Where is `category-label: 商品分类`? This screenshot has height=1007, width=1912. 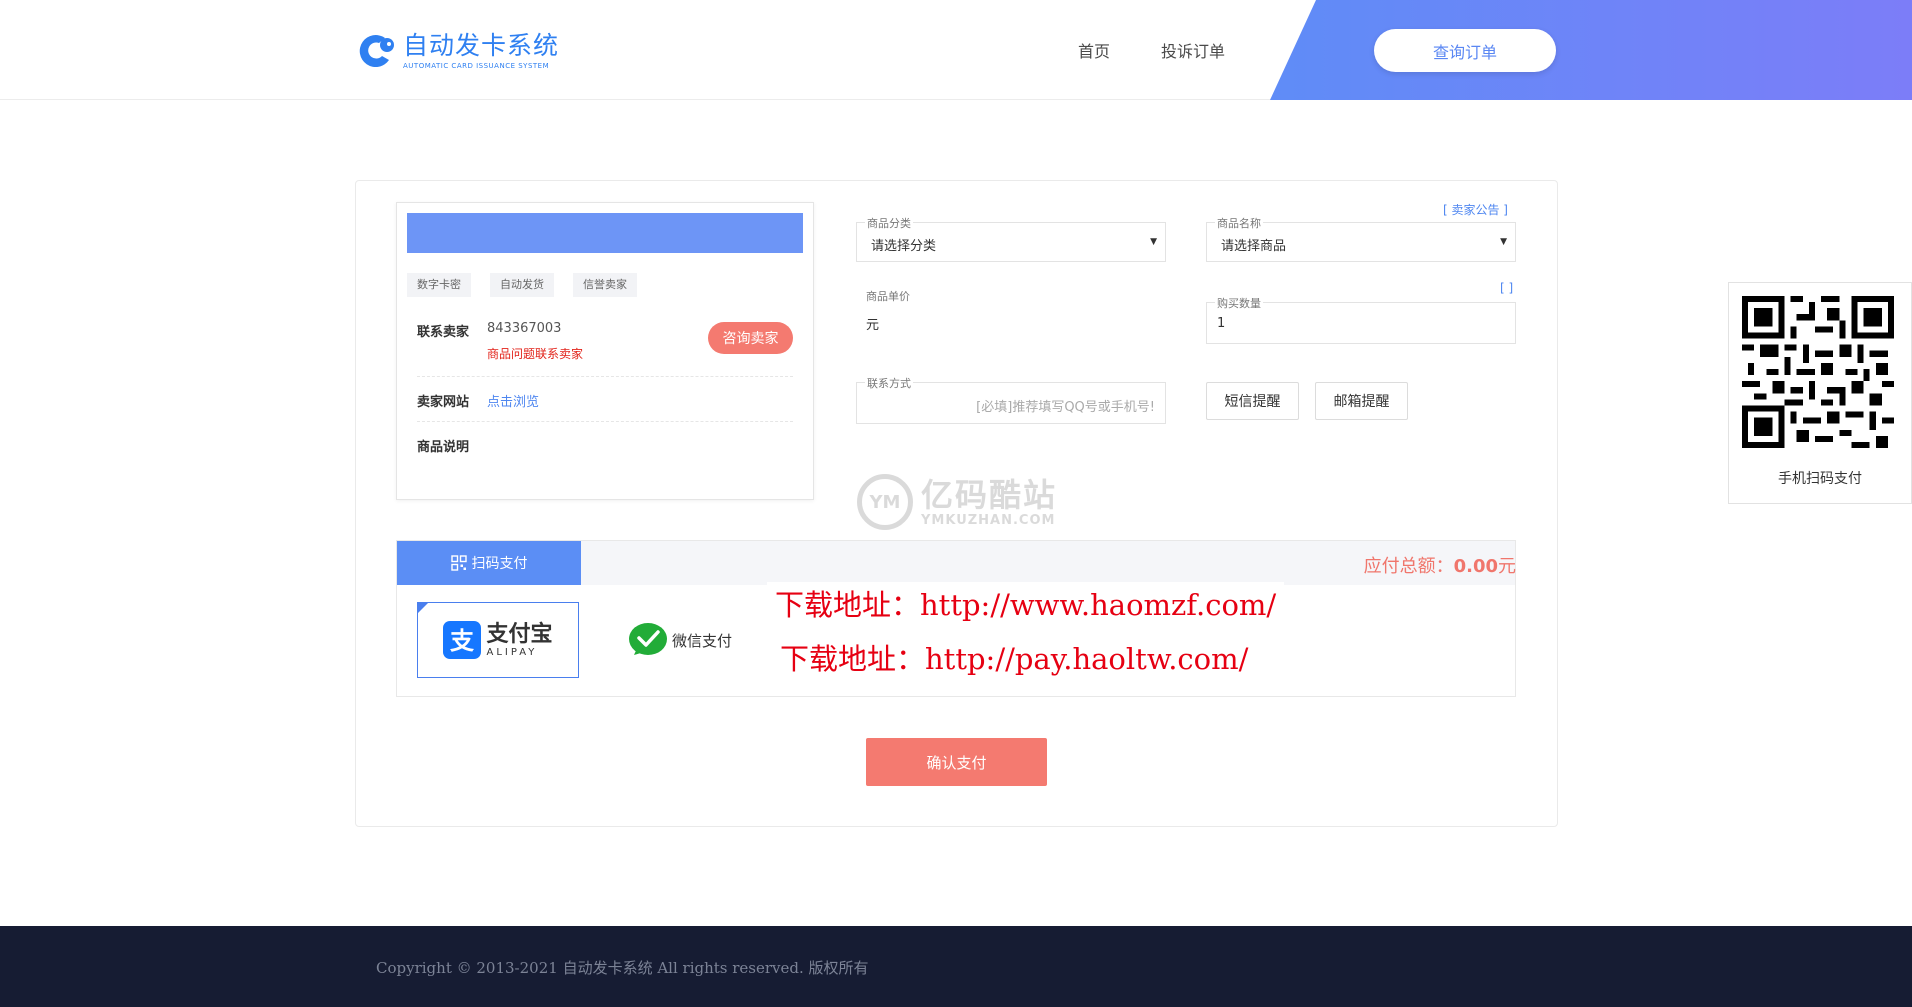 category-label: 商品分类 is located at coordinates (889, 223).